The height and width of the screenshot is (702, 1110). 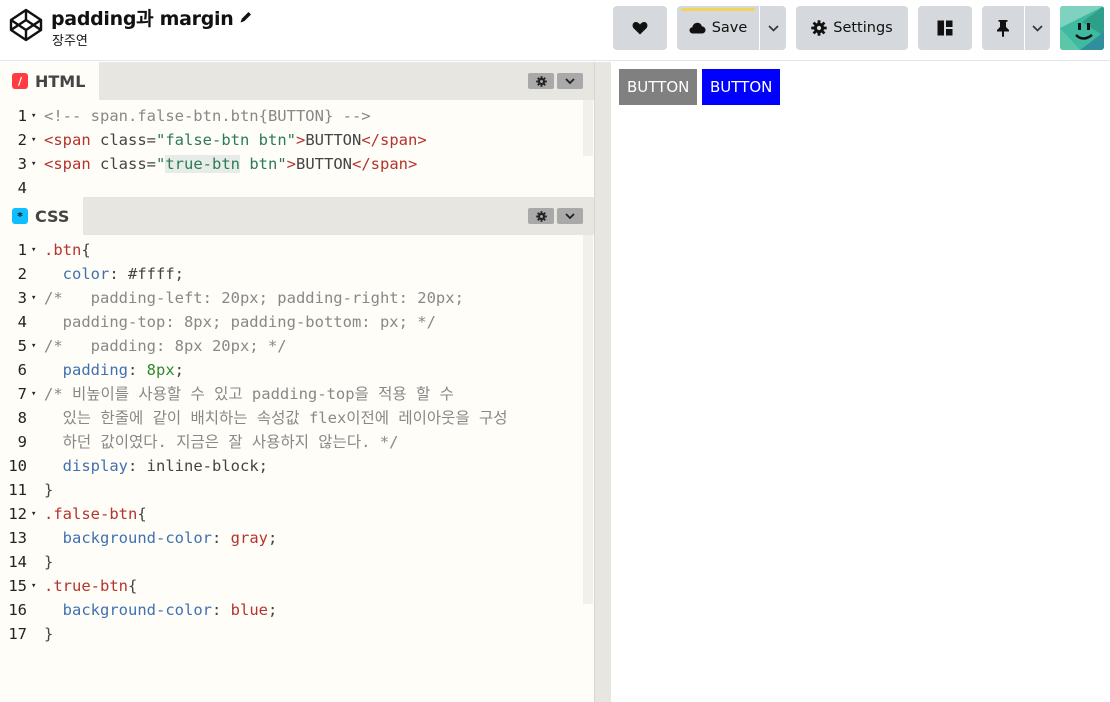 I want to click on settings-label: Settings, so click(x=863, y=28).